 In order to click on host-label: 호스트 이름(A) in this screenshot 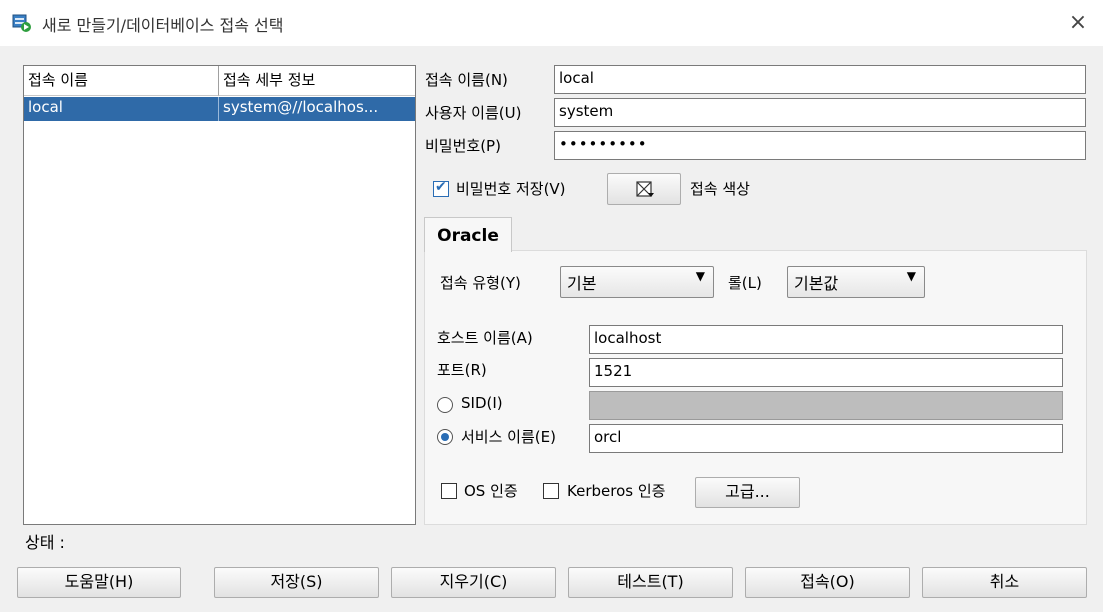, I will do `click(485, 338)`.